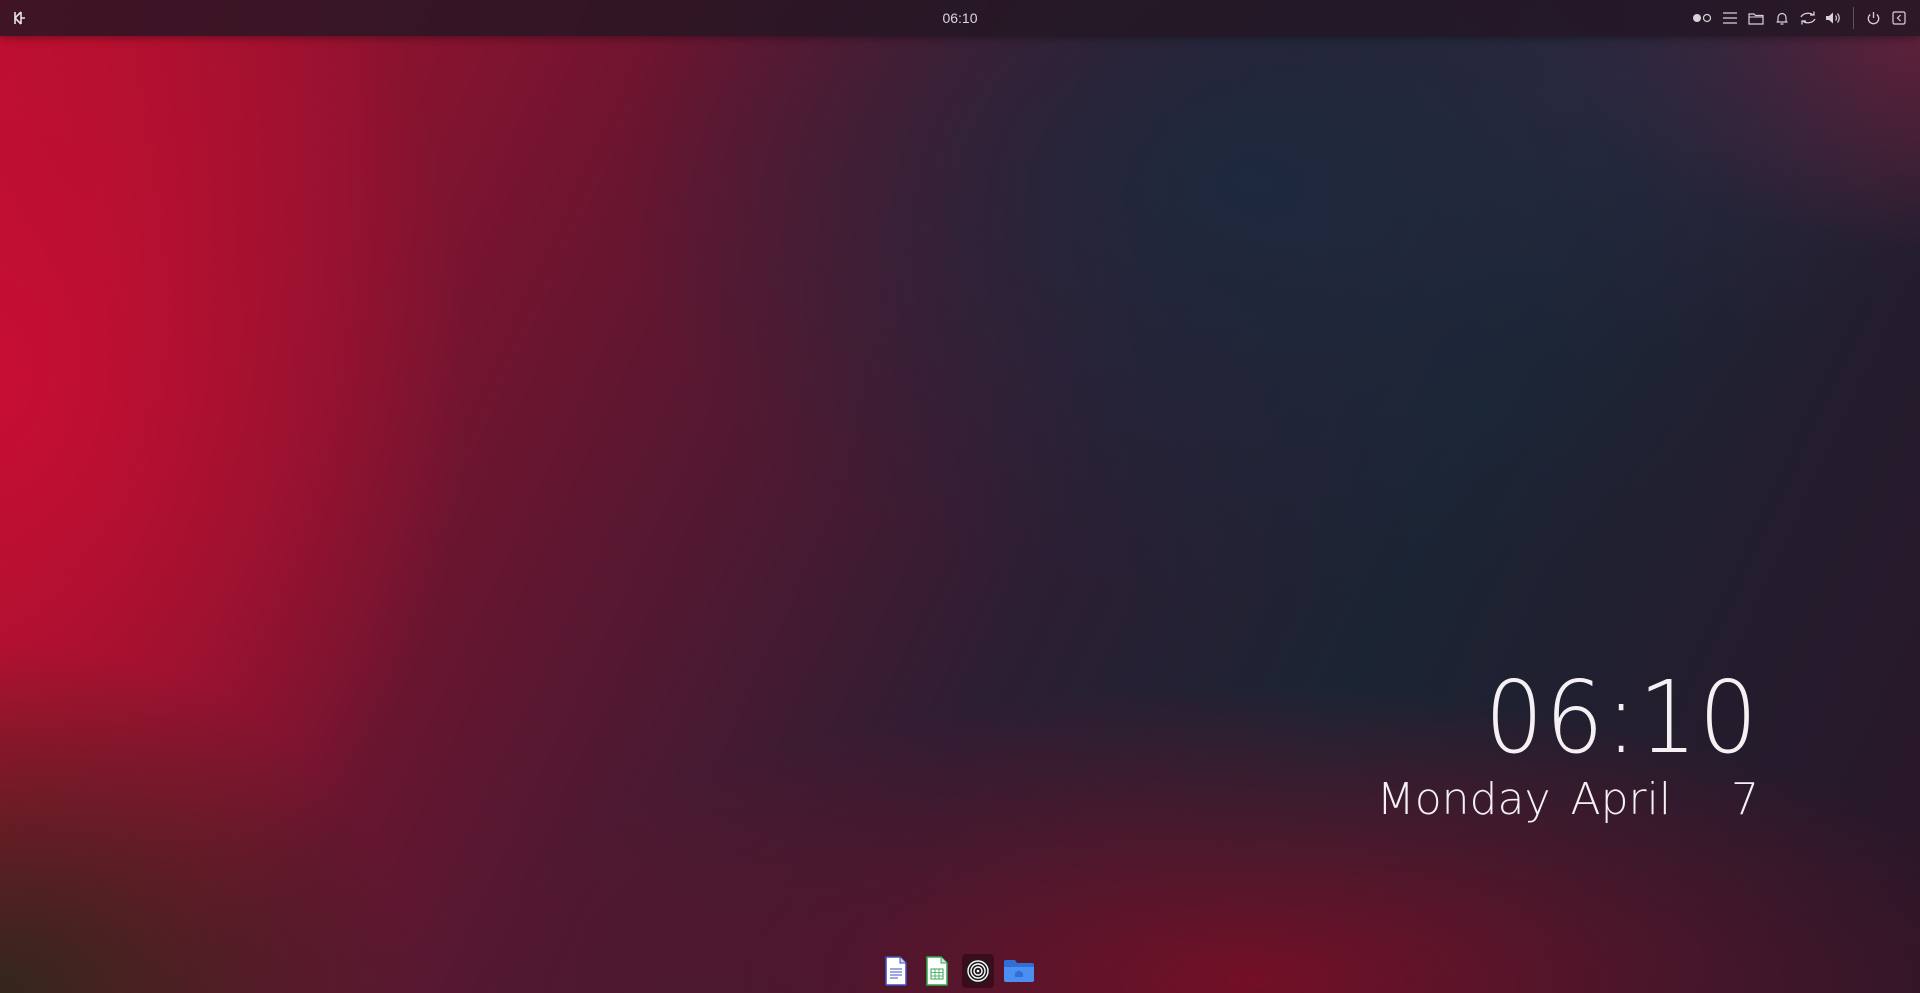 The image size is (1920, 993). I want to click on volume-icon, so click(1834, 18).